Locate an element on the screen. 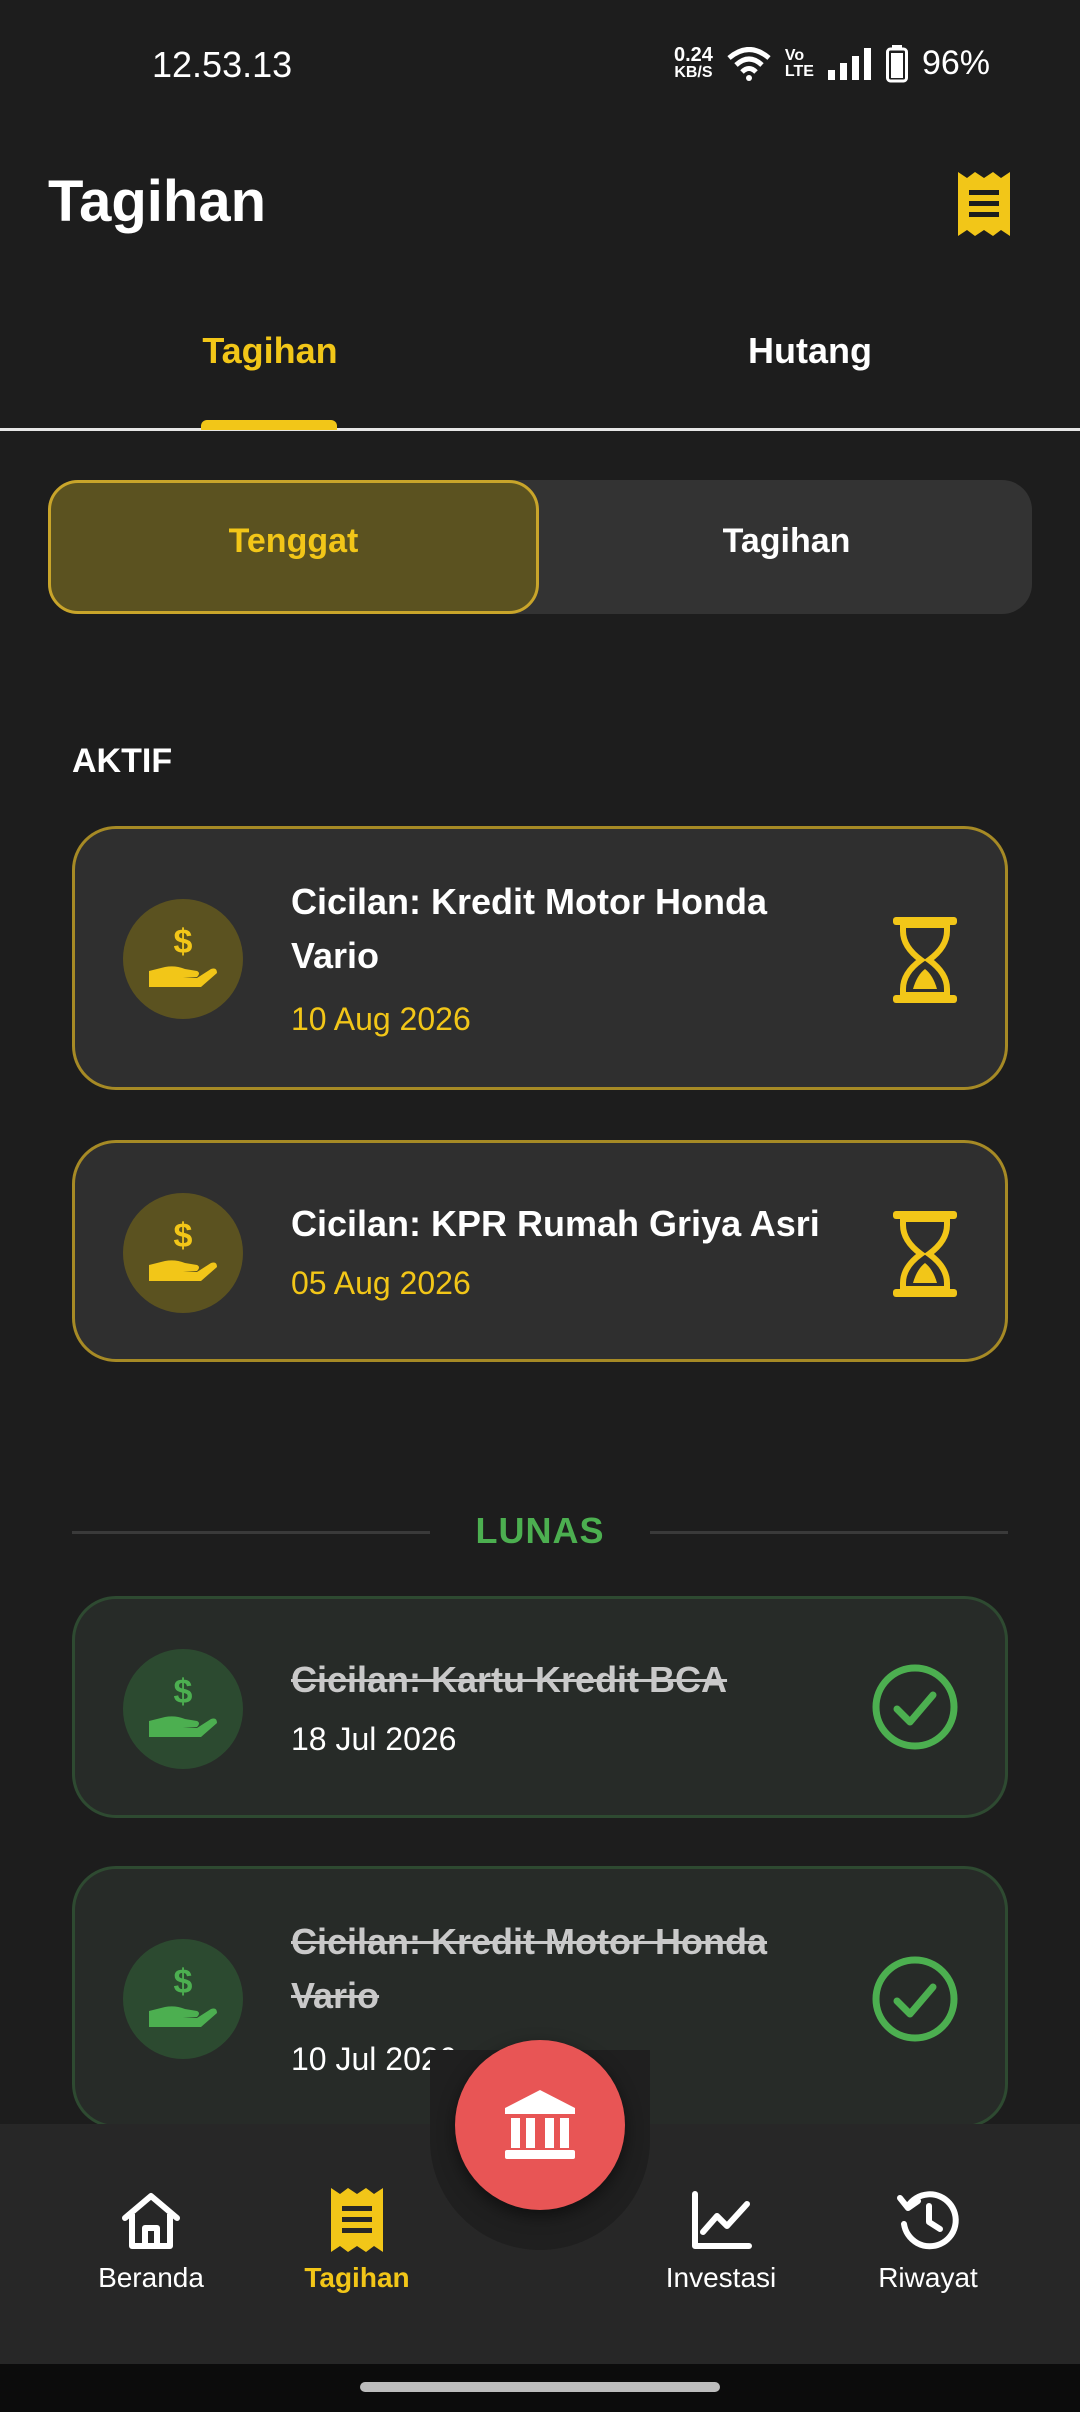 This screenshot has height=2412, width=1080. nav-label: Tagihan is located at coordinates (357, 2277).